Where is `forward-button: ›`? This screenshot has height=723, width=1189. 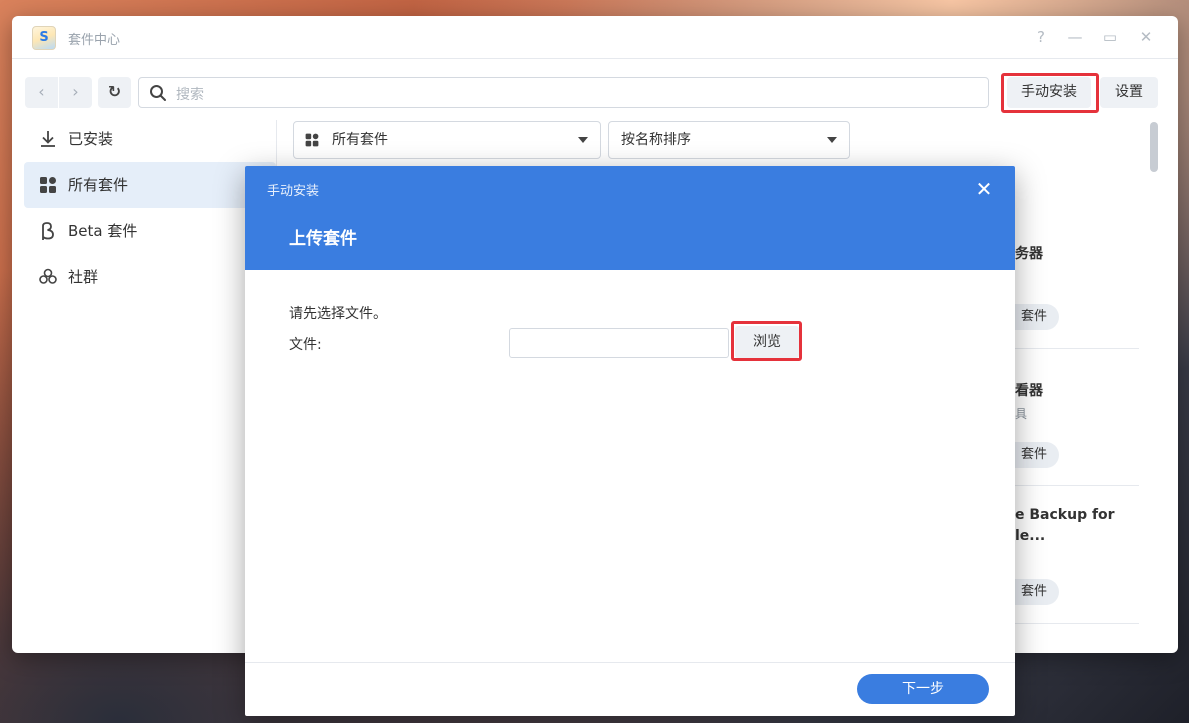 forward-button: › is located at coordinates (75, 92).